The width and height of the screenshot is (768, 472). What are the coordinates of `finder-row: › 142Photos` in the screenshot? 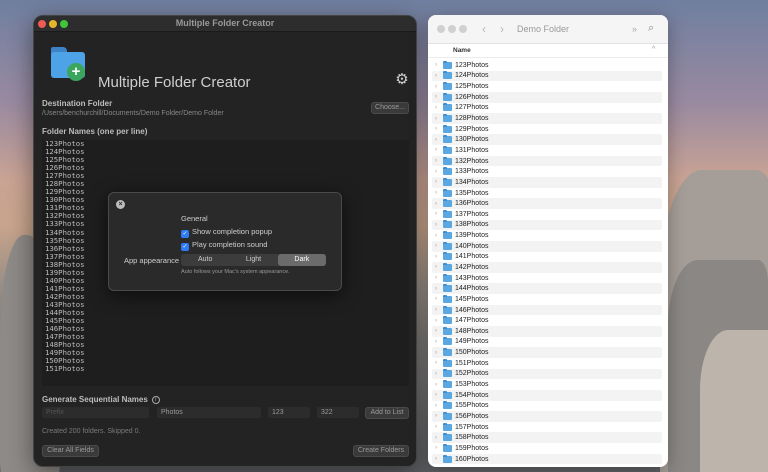 It's located at (547, 267).